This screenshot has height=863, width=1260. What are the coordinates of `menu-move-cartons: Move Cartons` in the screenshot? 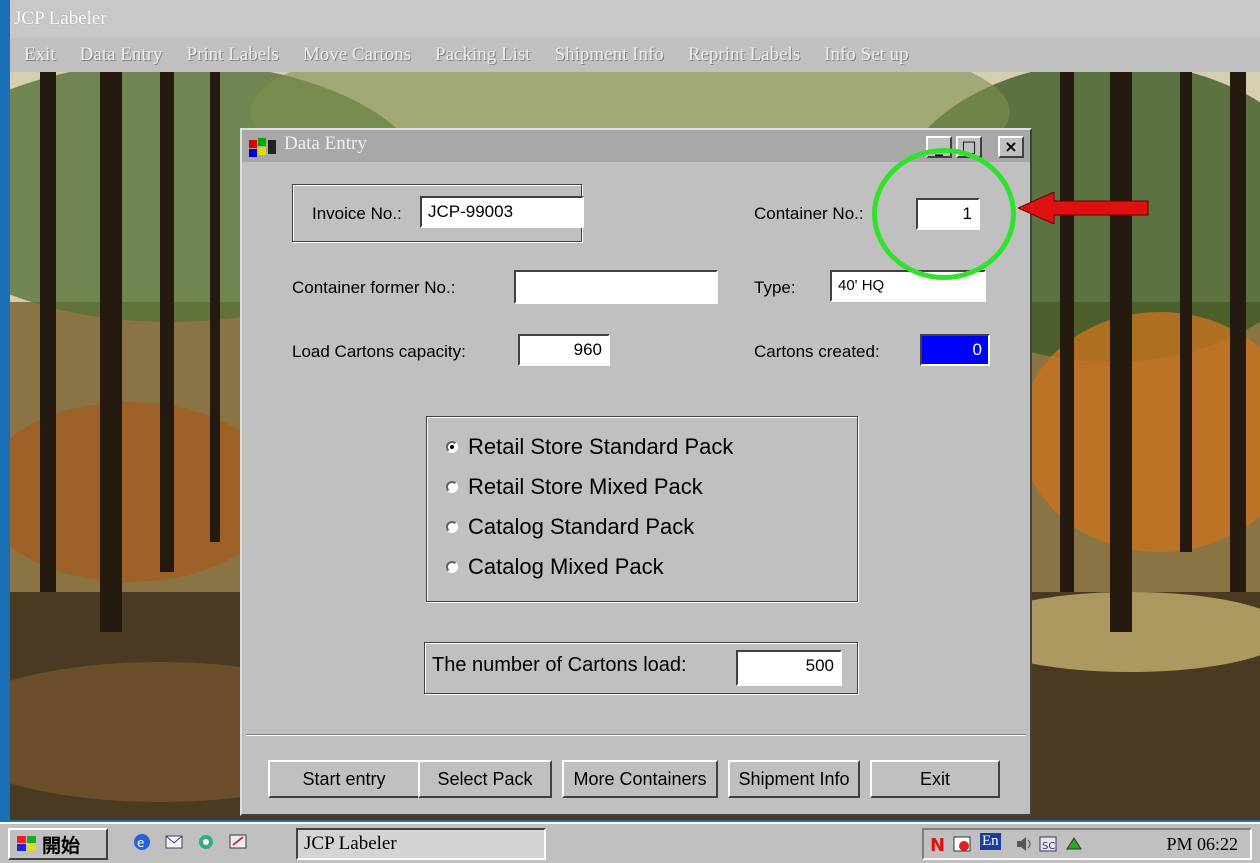 It's located at (357, 55).